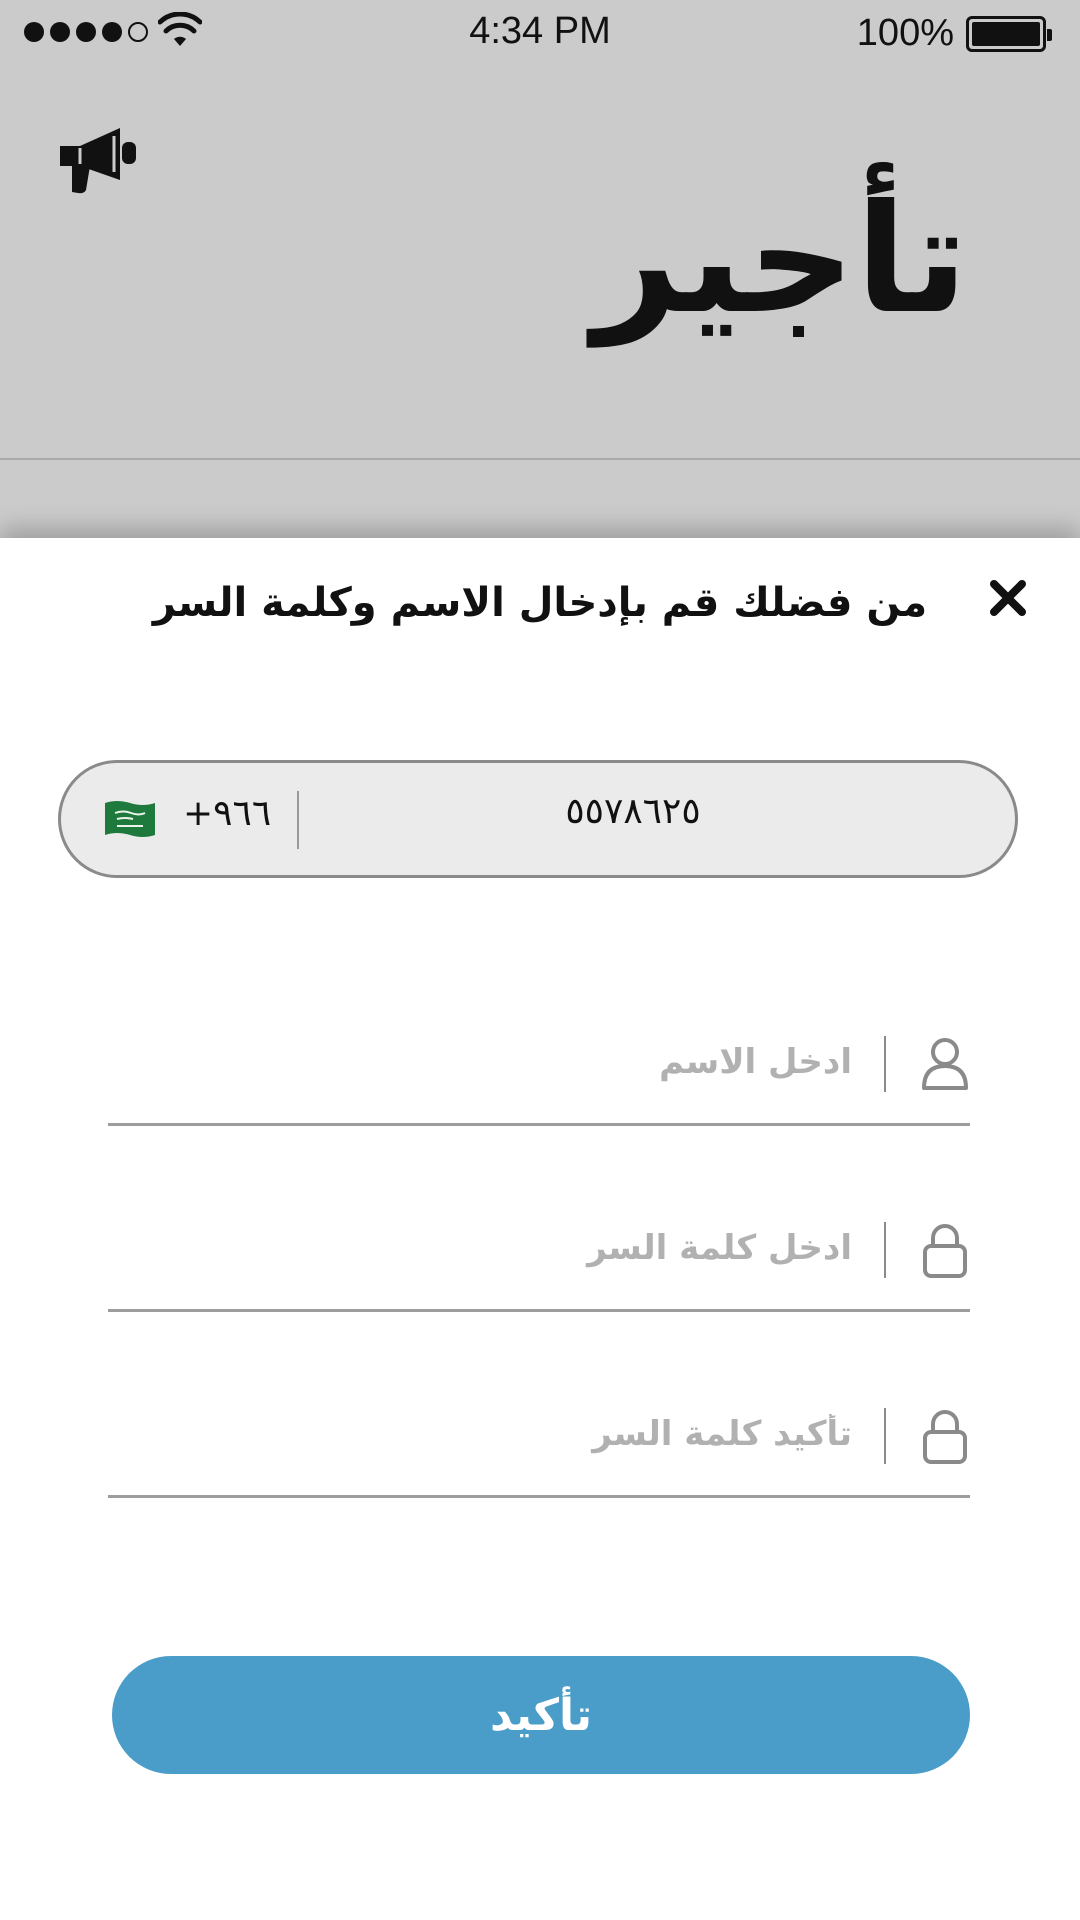  Describe the element at coordinates (541, 1715) in the screenshot. I see `confirm-button: تأكيد` at that location.